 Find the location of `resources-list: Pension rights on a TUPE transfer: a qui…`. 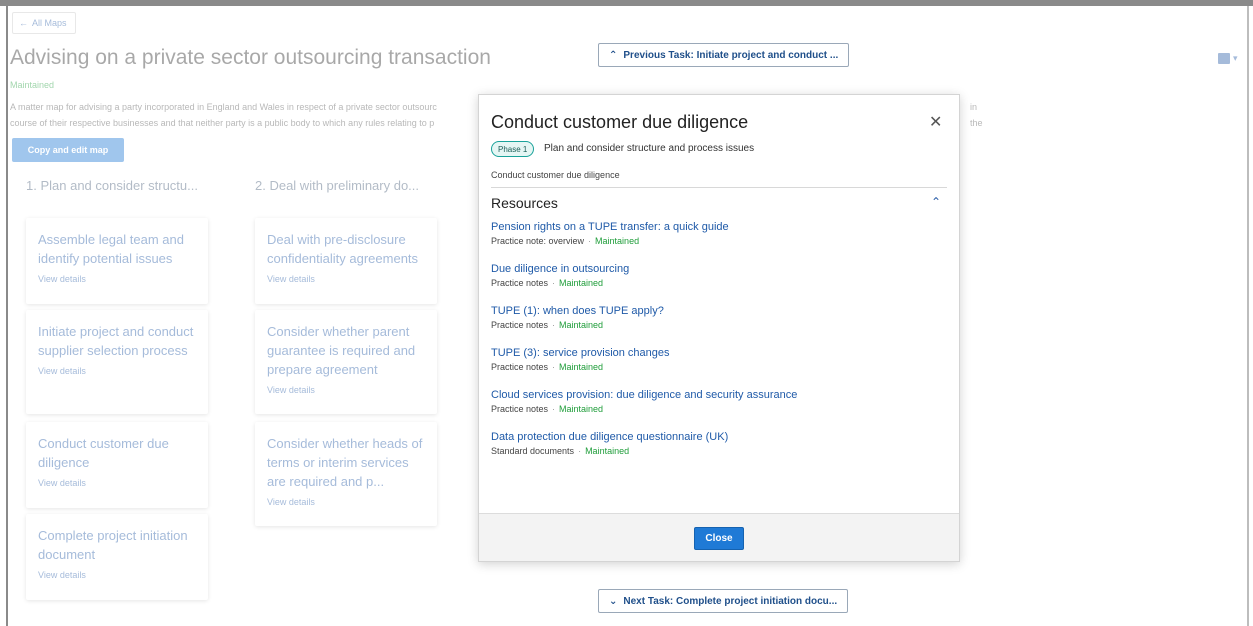

resources-list: Pension rights on a TUPE transfer: a qui… is located at coordinates (716, 347).